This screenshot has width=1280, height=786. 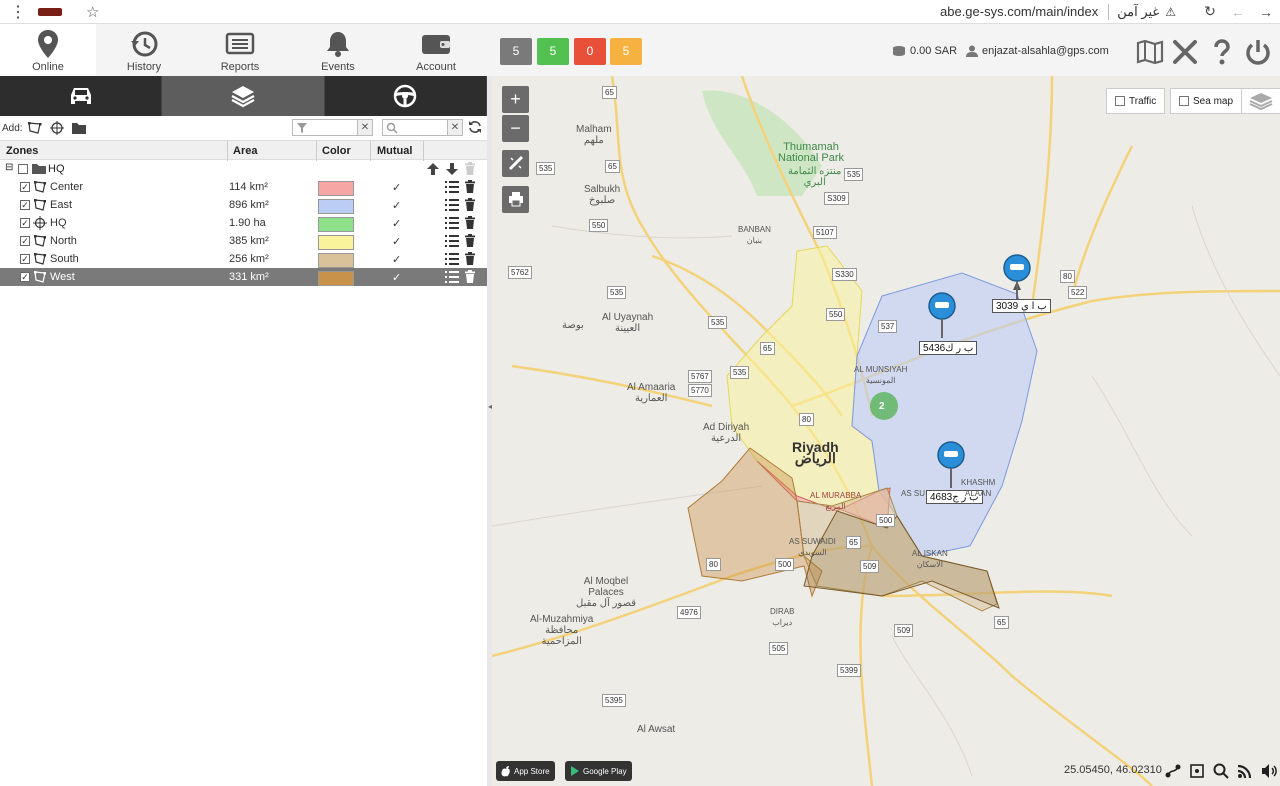 I want to click on help-icon, so click(x=1222, y=52).